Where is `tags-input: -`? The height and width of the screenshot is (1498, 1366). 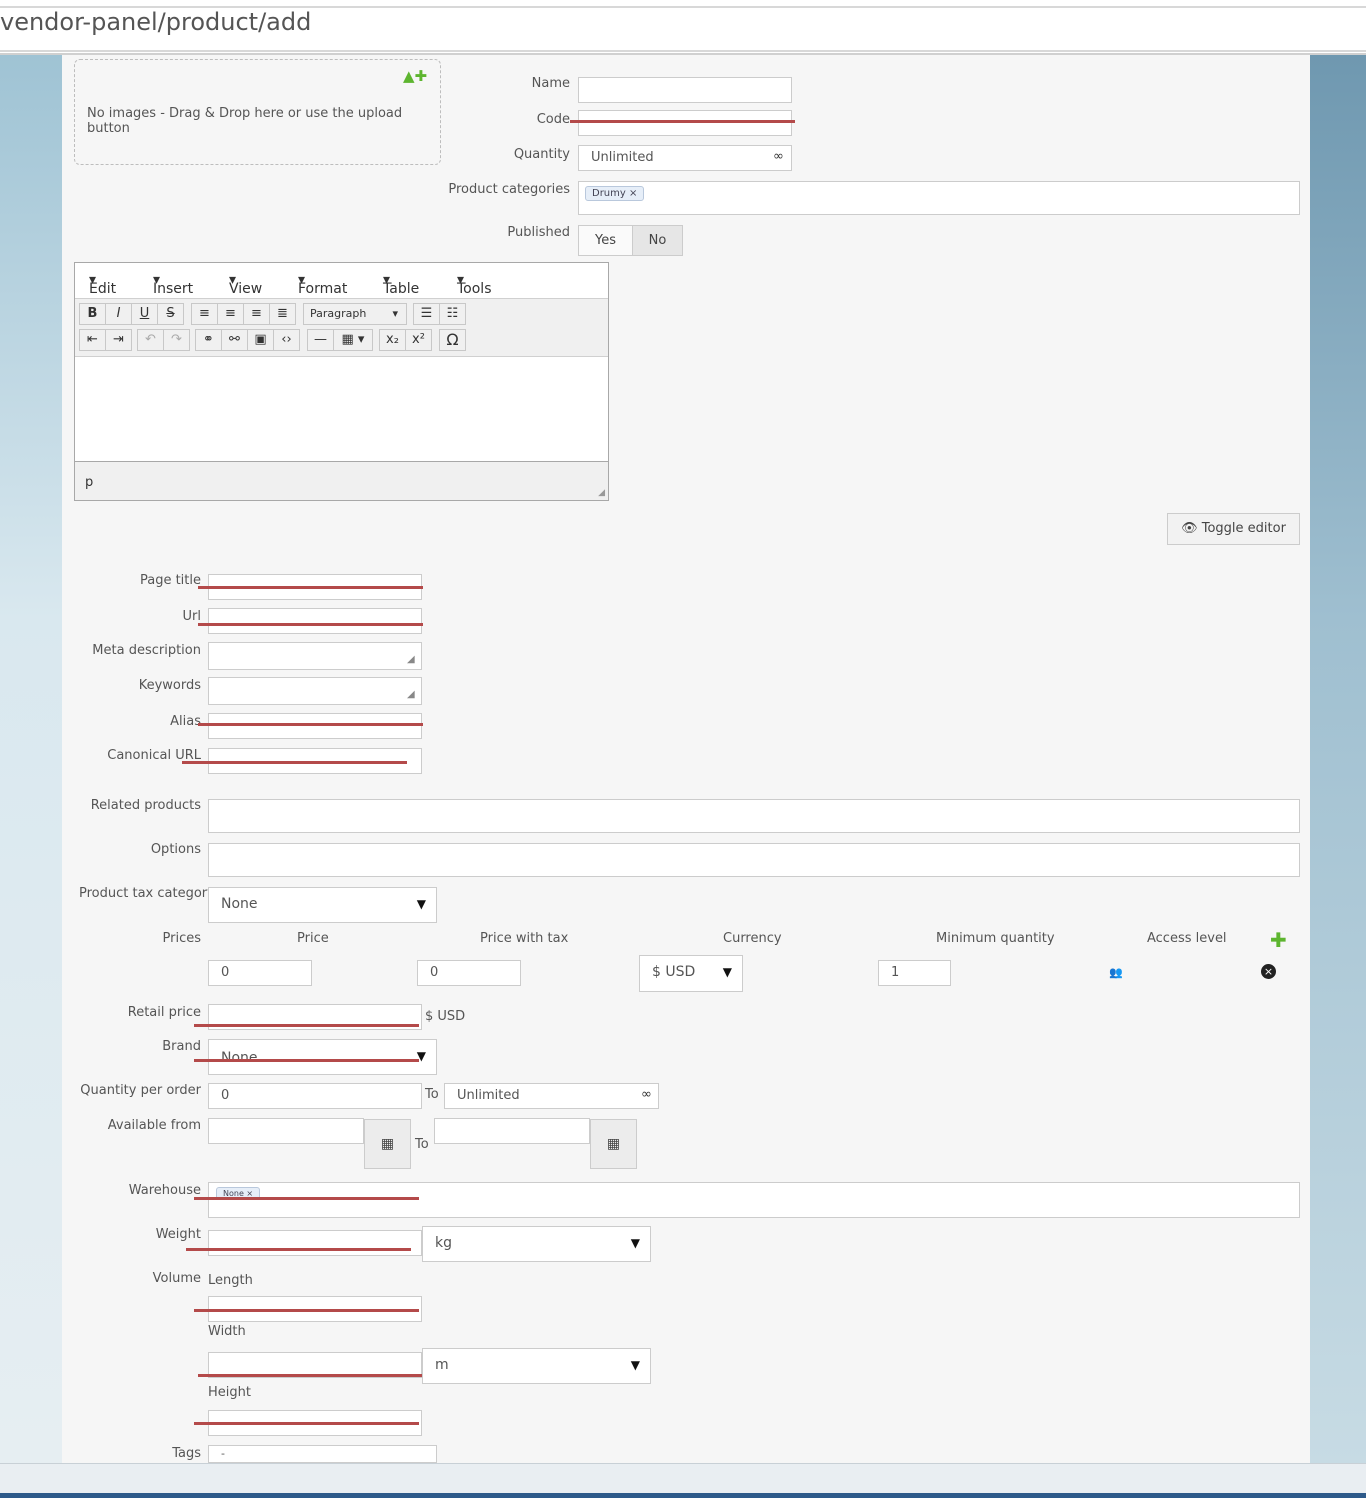
tags-input: - is located at coordinates (322, 1454).